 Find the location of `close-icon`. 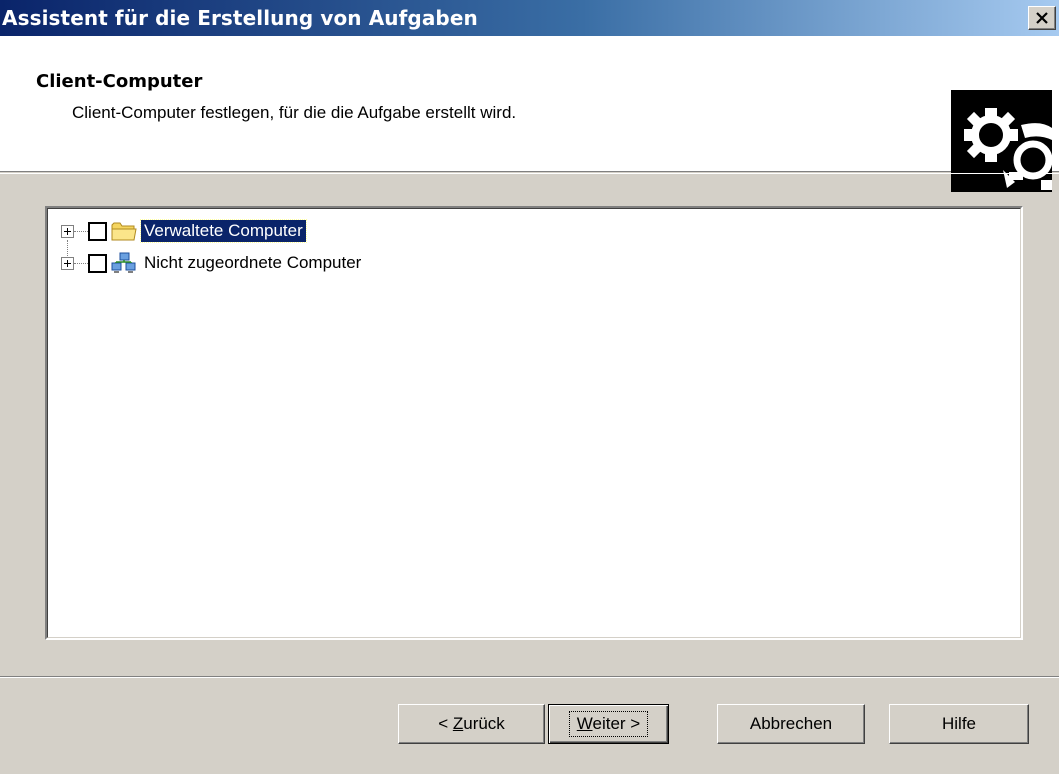

close-icon is located at coordinates (1042, 18).